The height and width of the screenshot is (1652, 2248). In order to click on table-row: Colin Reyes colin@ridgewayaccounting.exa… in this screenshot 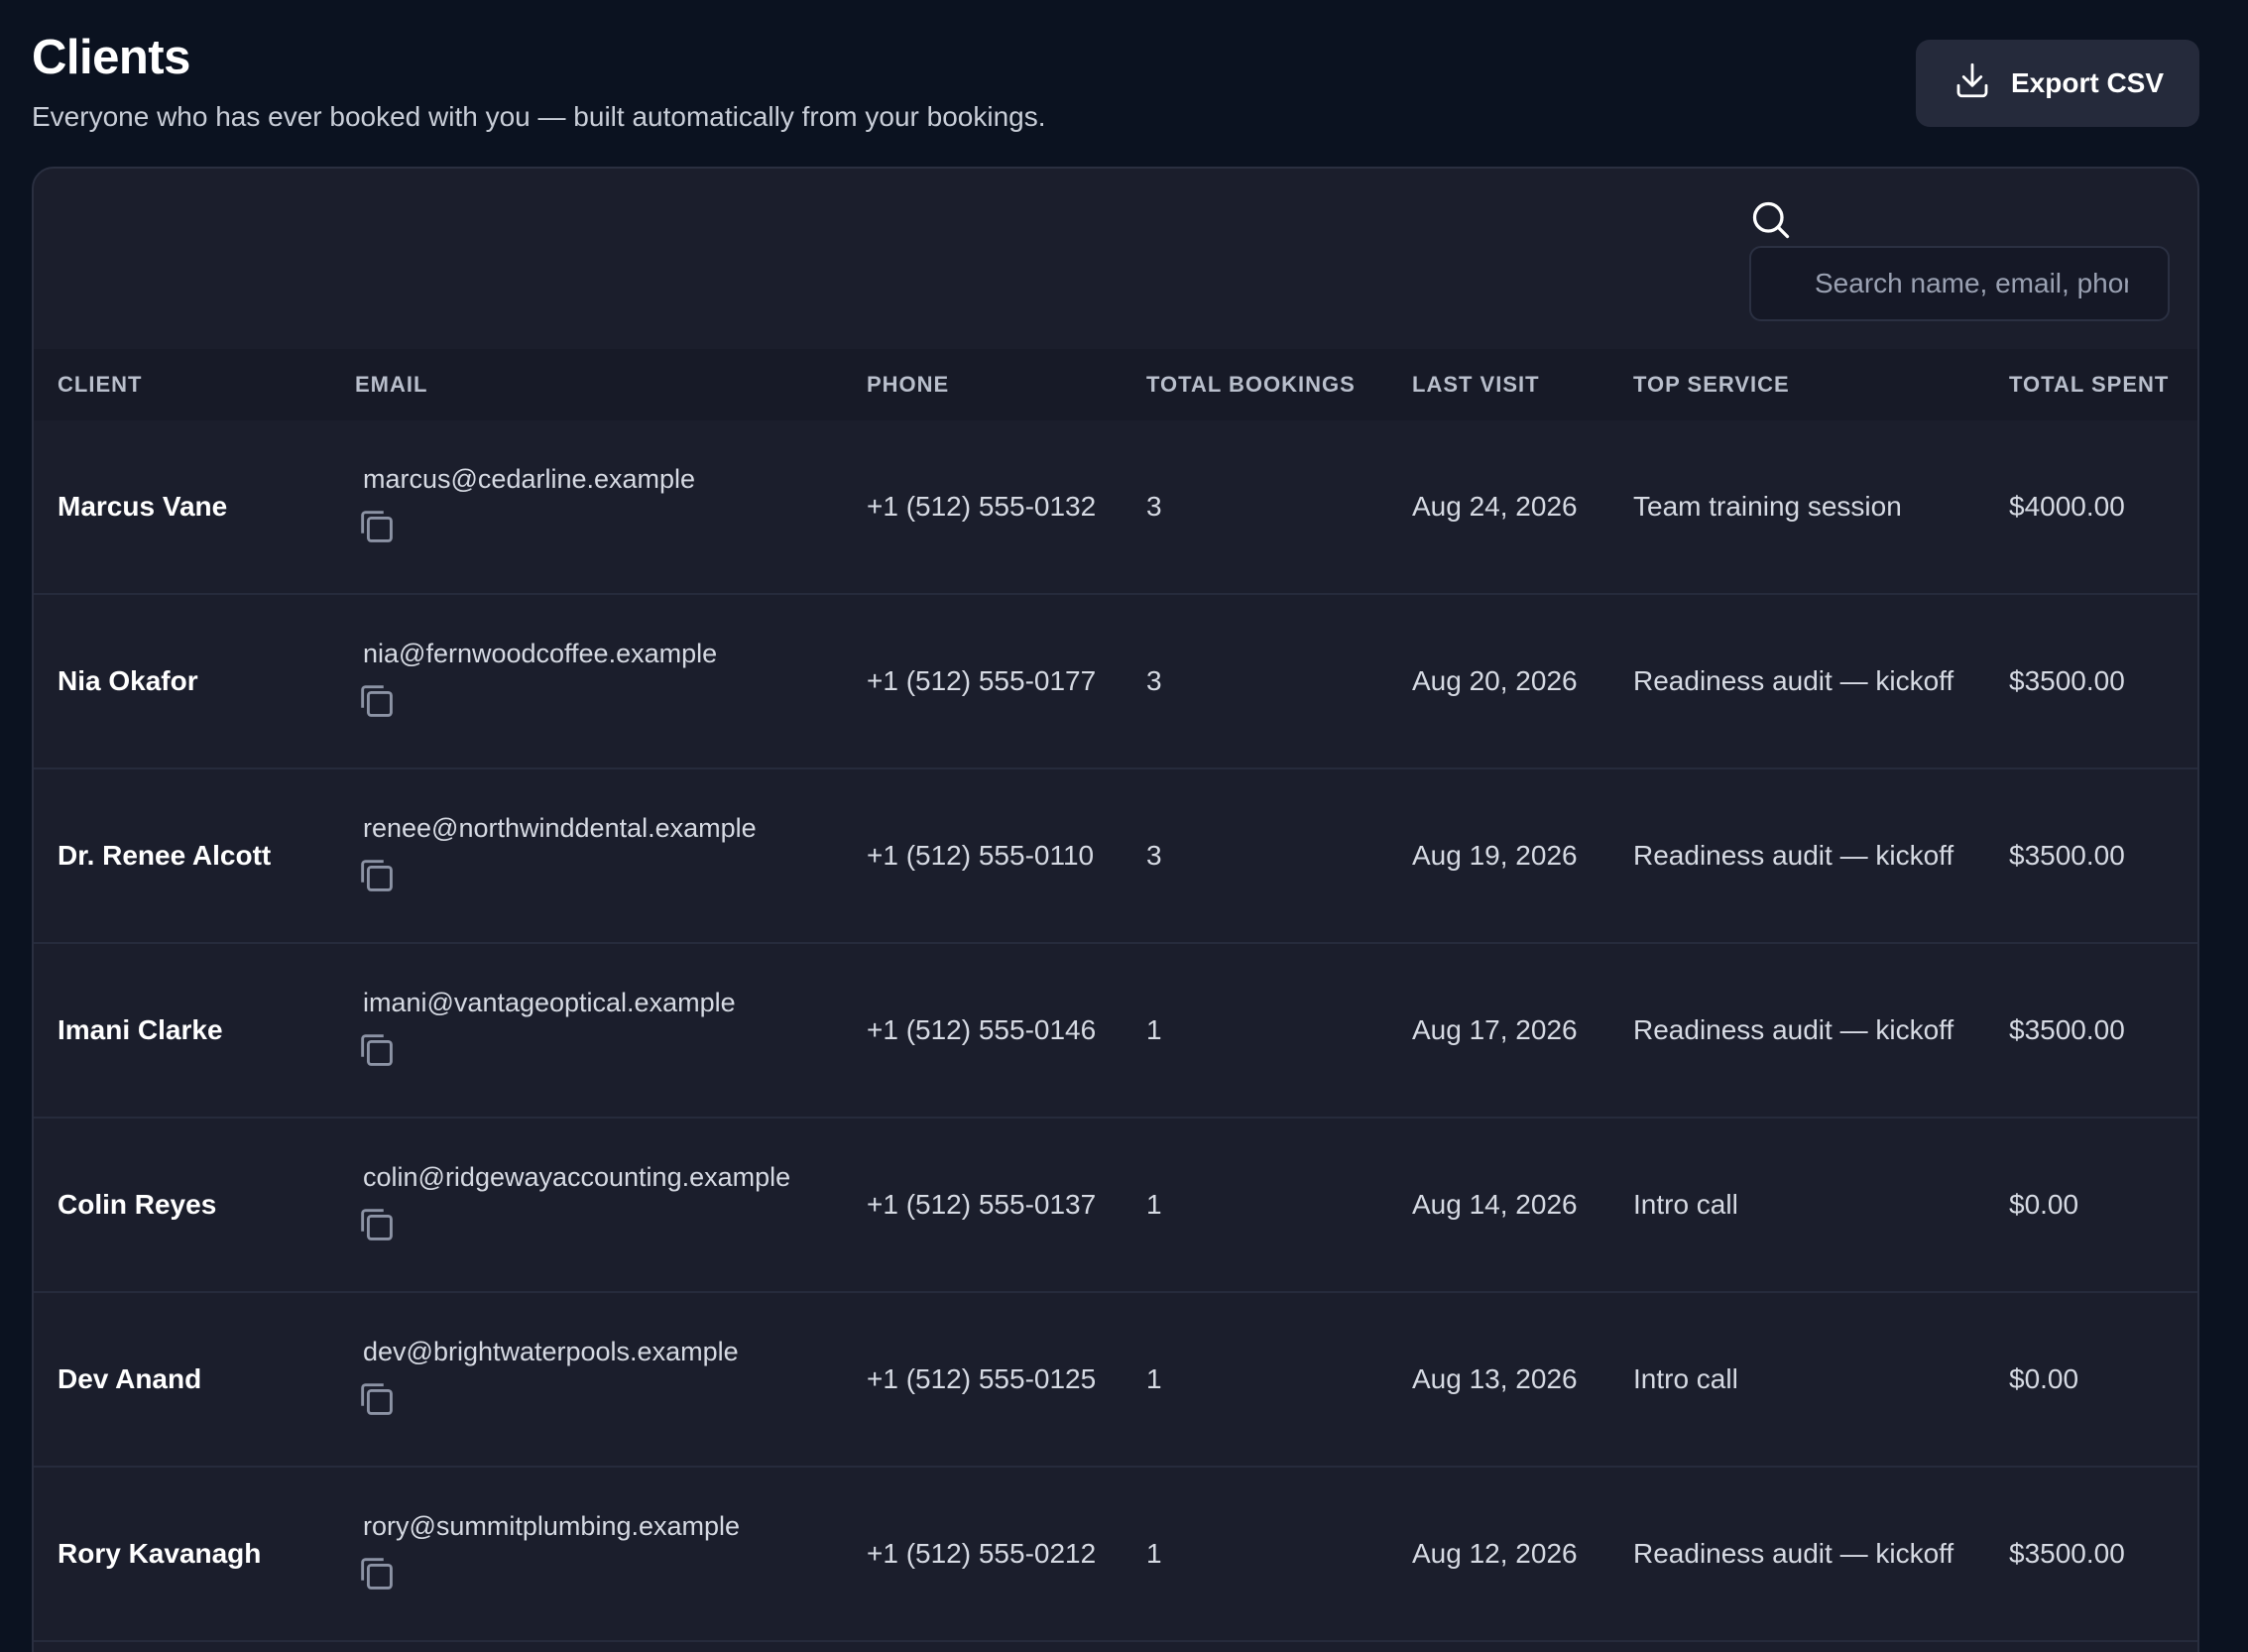, I will do `click(1115, 1206)`.